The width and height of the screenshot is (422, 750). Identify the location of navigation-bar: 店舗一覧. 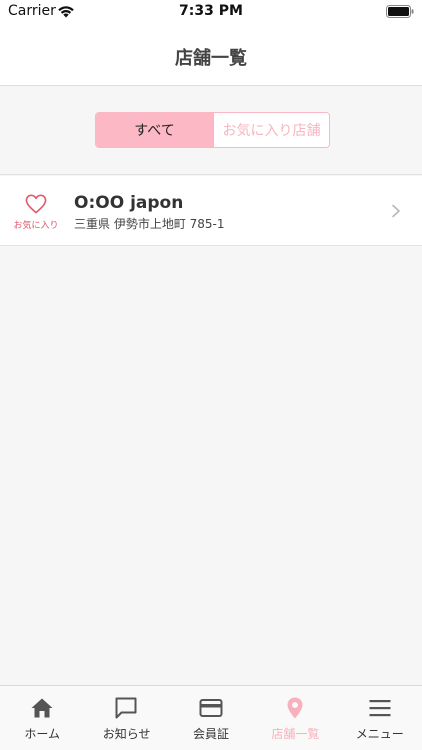
(211, 55).